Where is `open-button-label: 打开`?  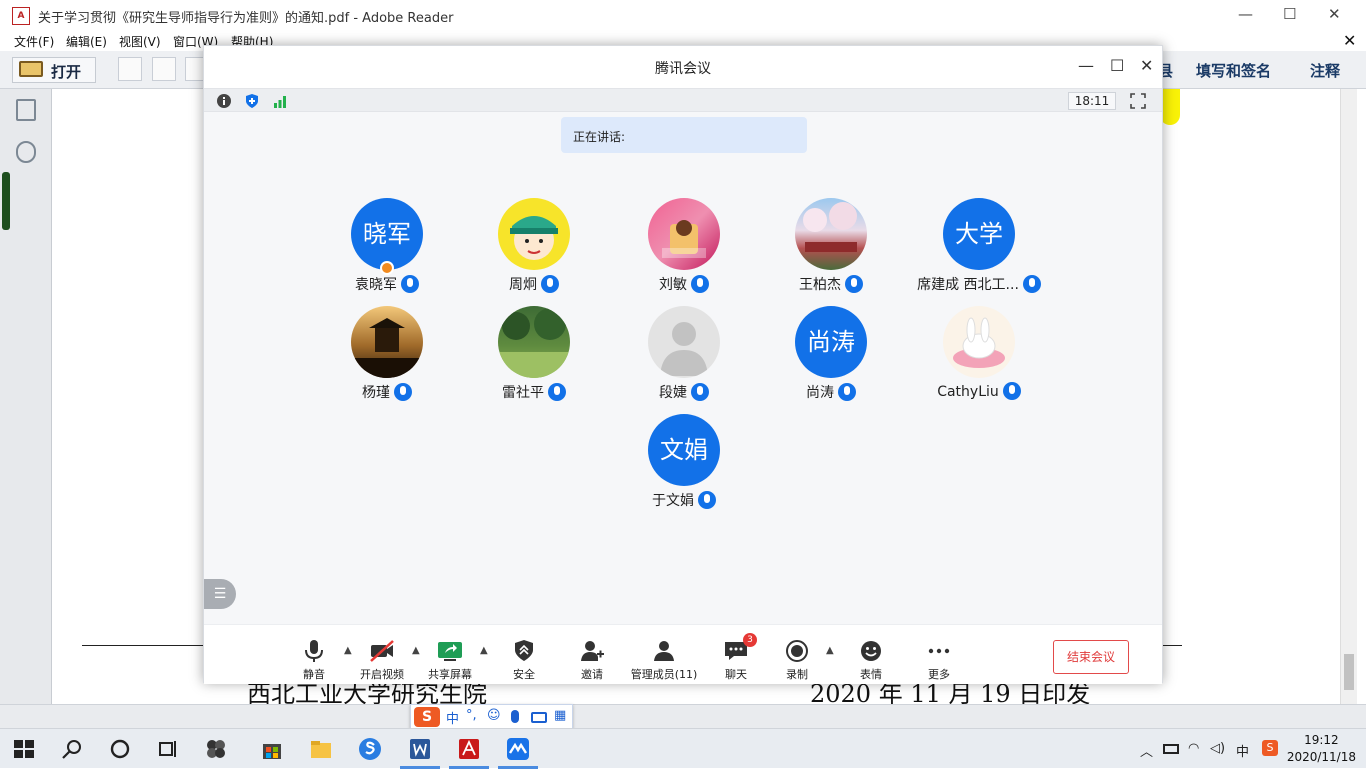
open-button-label: 打开 is located at coordinates (66, 72).